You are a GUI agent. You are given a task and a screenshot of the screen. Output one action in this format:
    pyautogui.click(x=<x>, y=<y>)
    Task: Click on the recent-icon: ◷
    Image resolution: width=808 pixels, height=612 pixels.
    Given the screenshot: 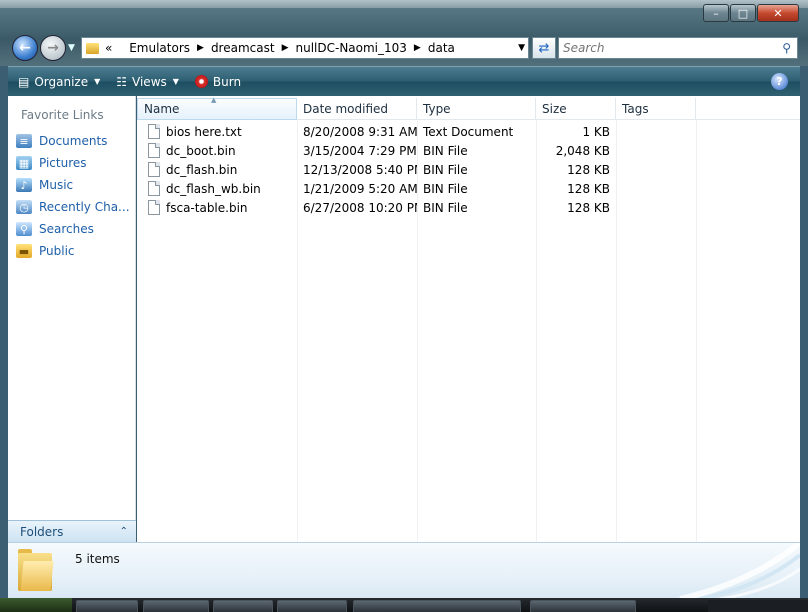 What is the action you would take?
    pyautogui.click(x=24, y=207)
    